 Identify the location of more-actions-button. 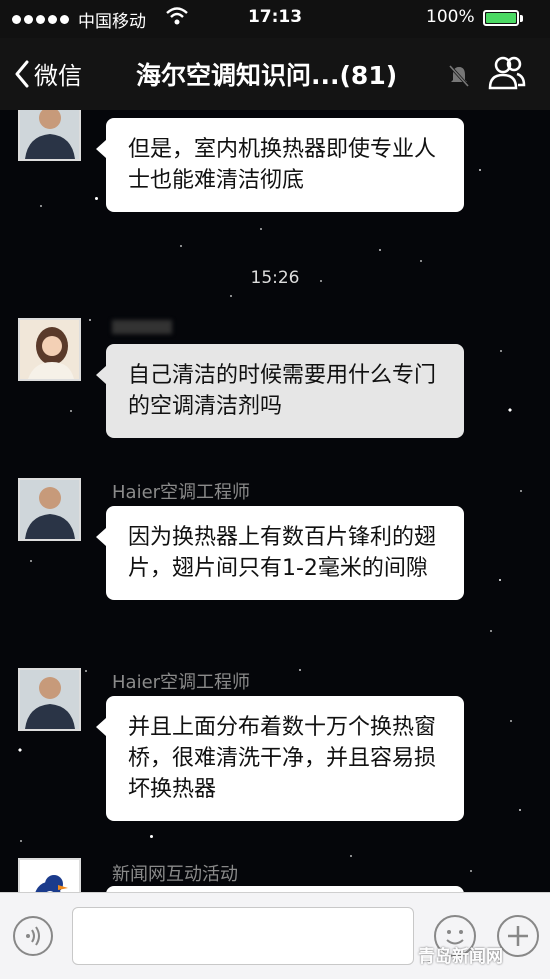
(518, 936).